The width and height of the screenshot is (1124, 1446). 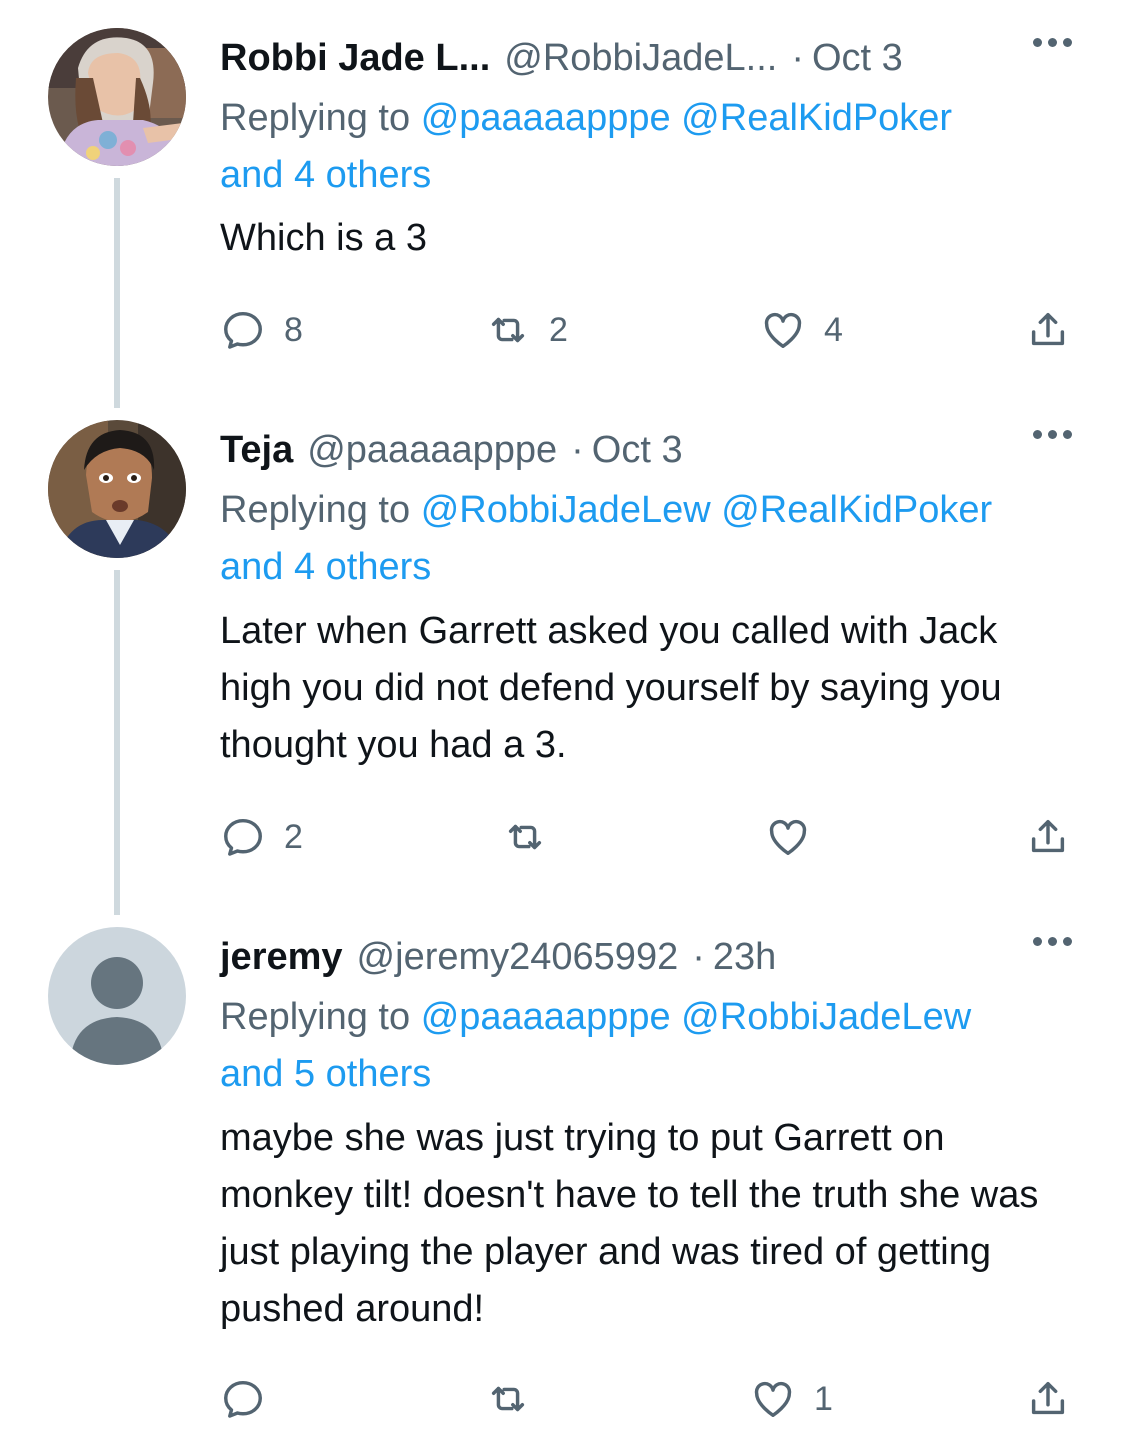 I want to click on retweet-button: 2, so click(x=526, y=330).